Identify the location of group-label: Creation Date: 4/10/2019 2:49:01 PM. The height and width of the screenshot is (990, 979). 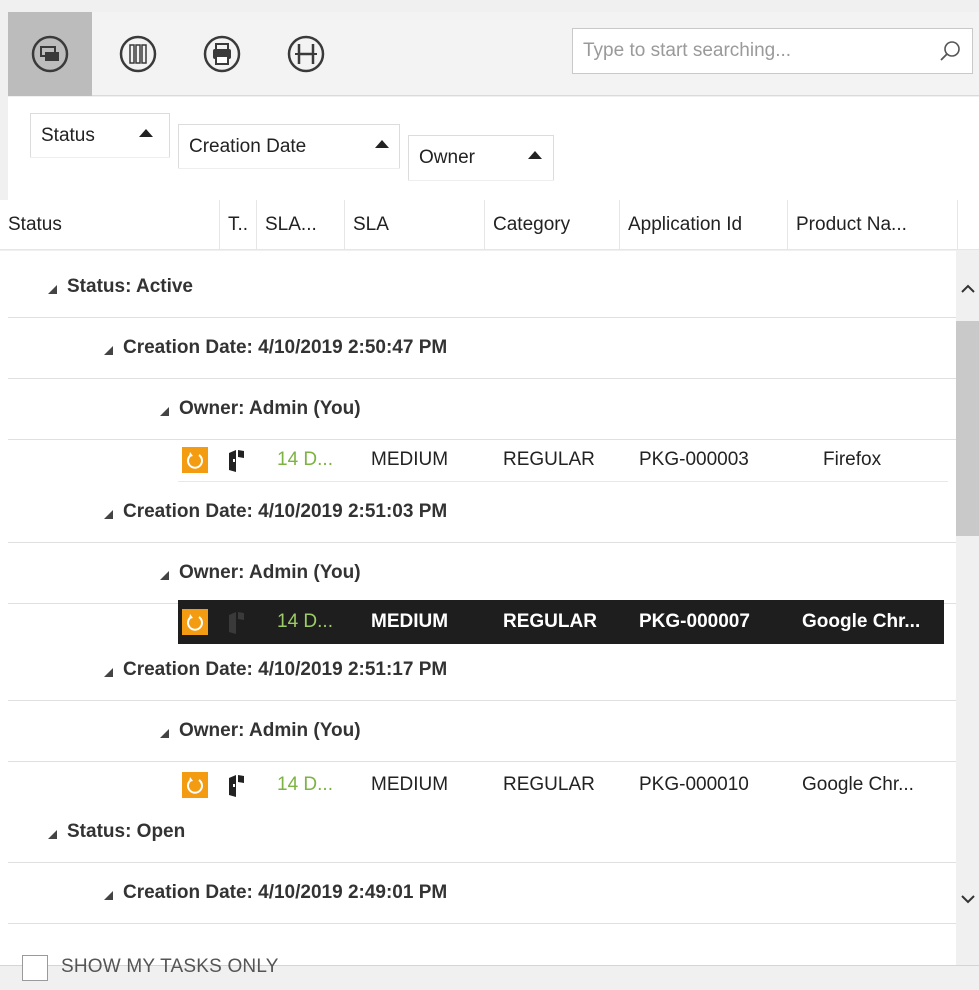
(285, 892).